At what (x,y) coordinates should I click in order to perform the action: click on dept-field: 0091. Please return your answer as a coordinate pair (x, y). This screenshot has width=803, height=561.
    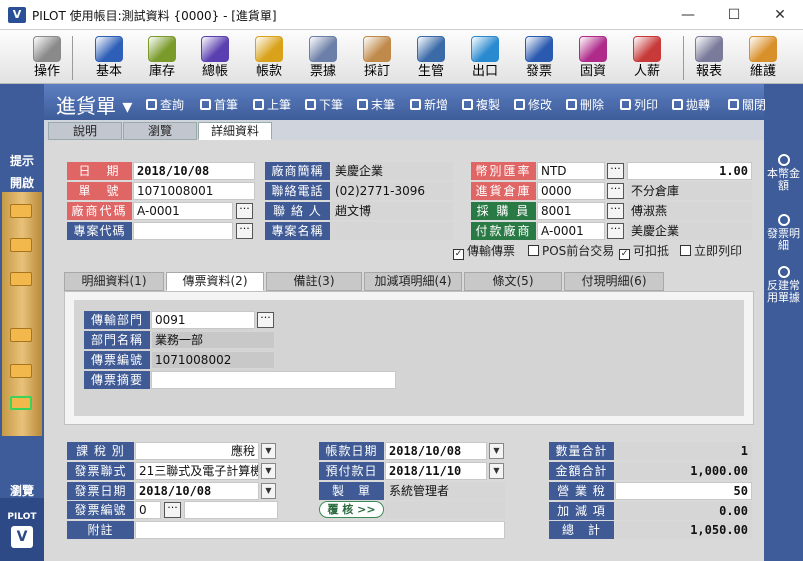
    Looking at the image, I should click on (203, 320).